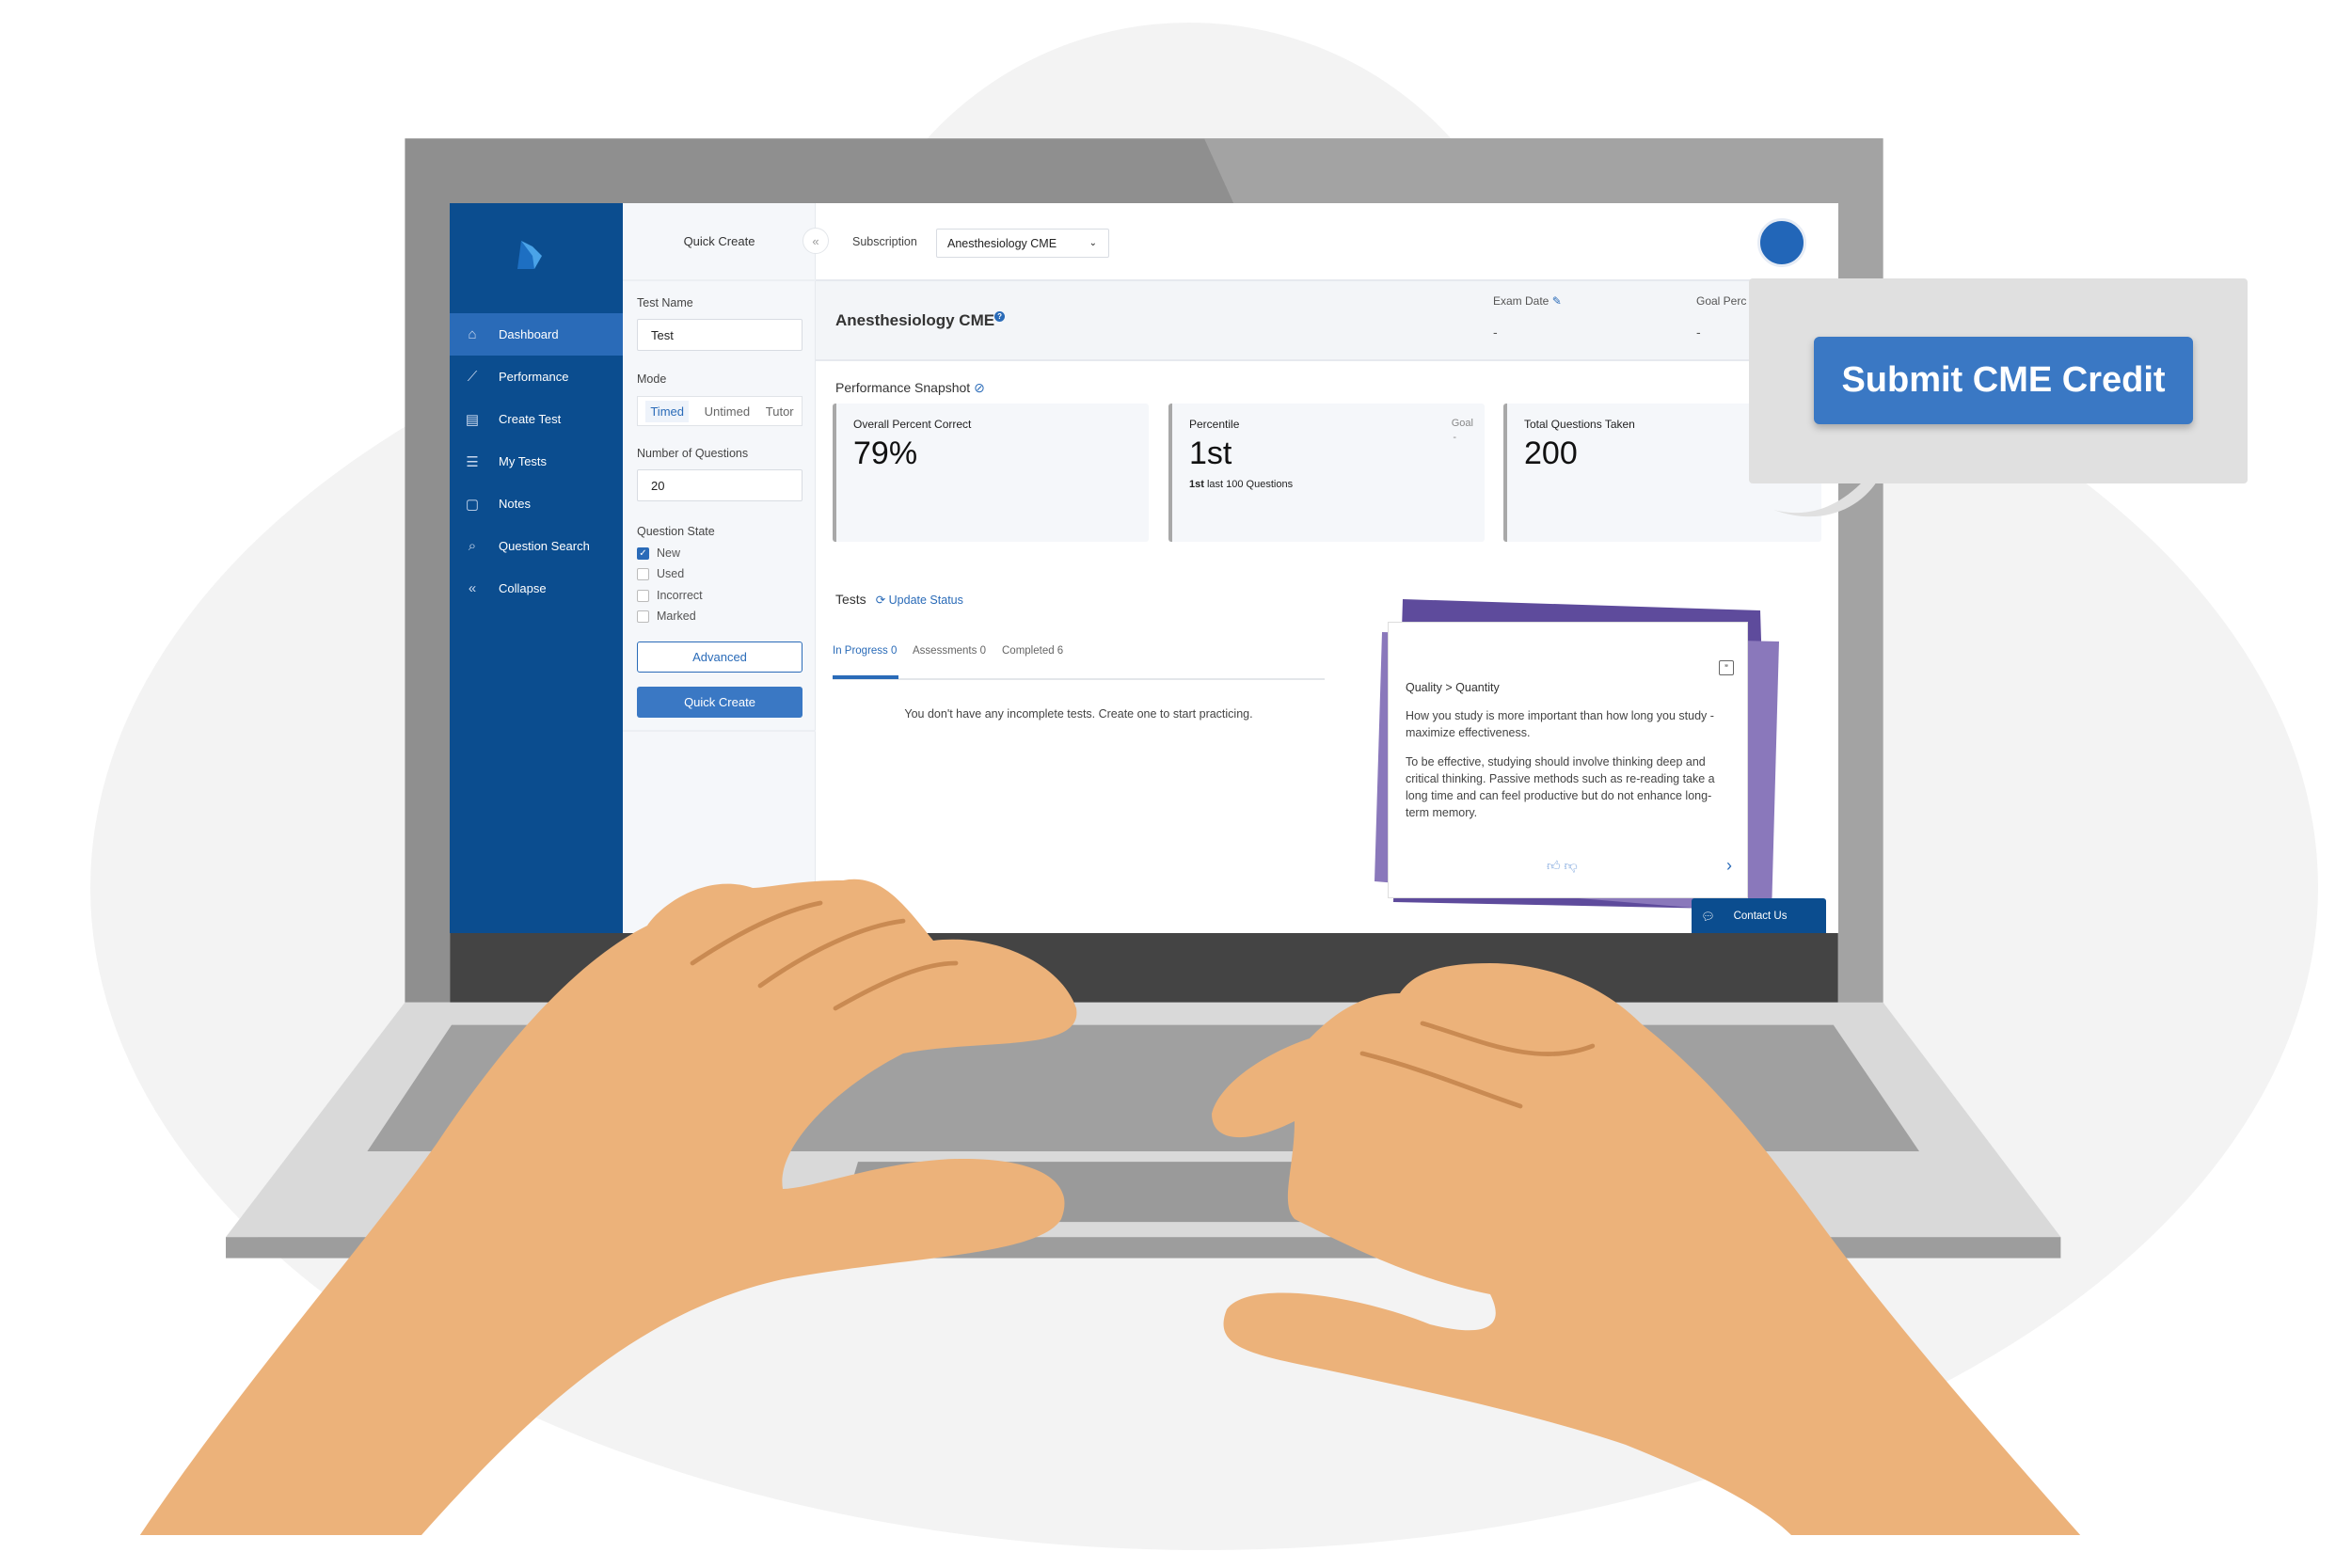 This screenshot has height=1568, width=2352. I want to click on callout-tail, so click(1825, 499).